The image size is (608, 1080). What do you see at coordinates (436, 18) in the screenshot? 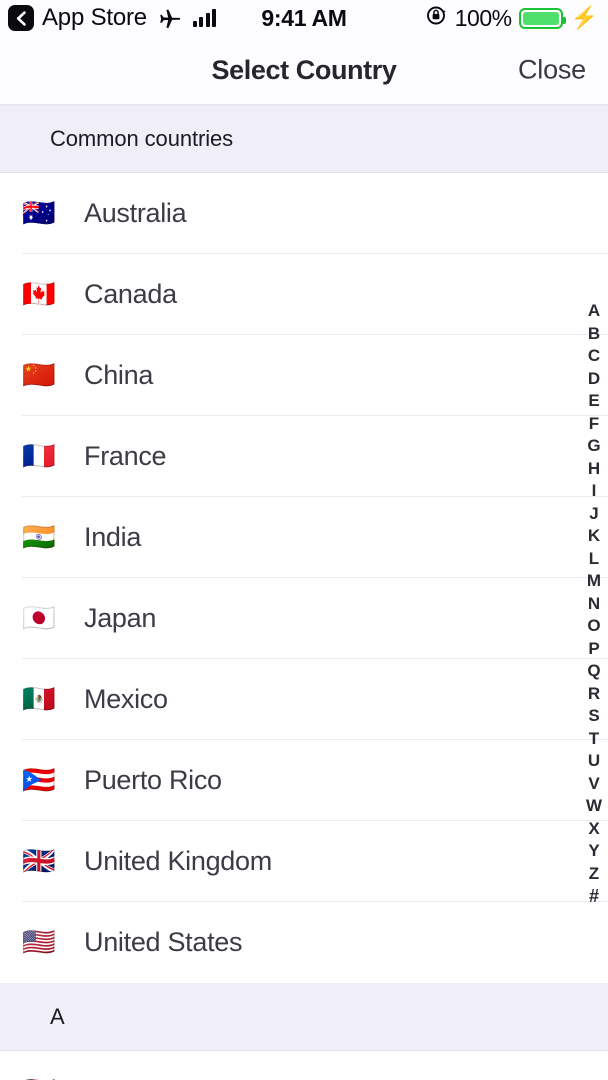
I see `rotation-lock-icon` at bounding box center [436, 18].